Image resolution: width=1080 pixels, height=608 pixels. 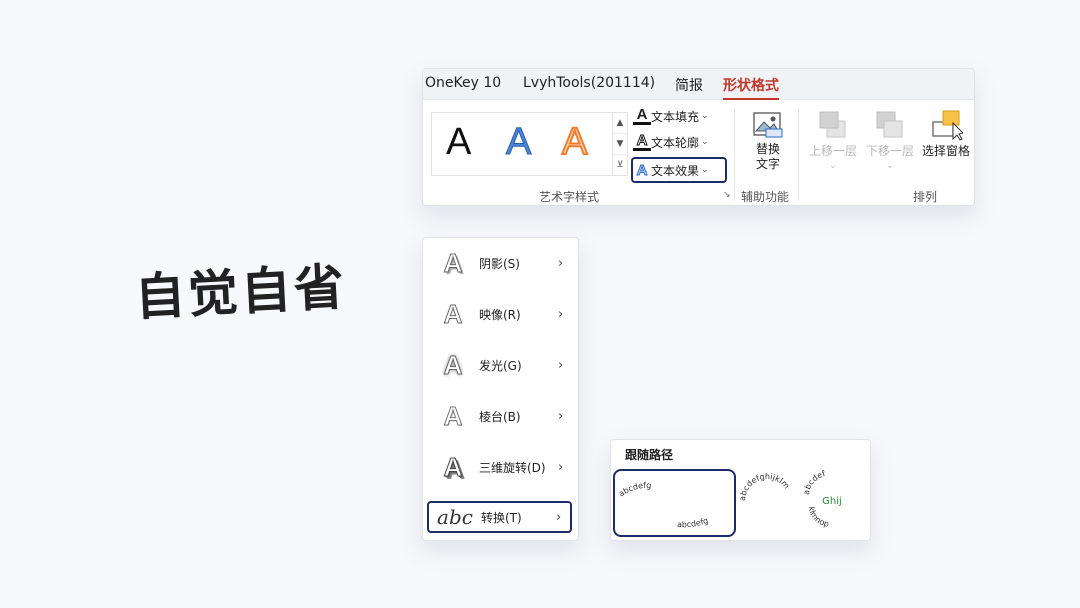 I want to click on selection-pane-icon, so click(x=948, y=125).